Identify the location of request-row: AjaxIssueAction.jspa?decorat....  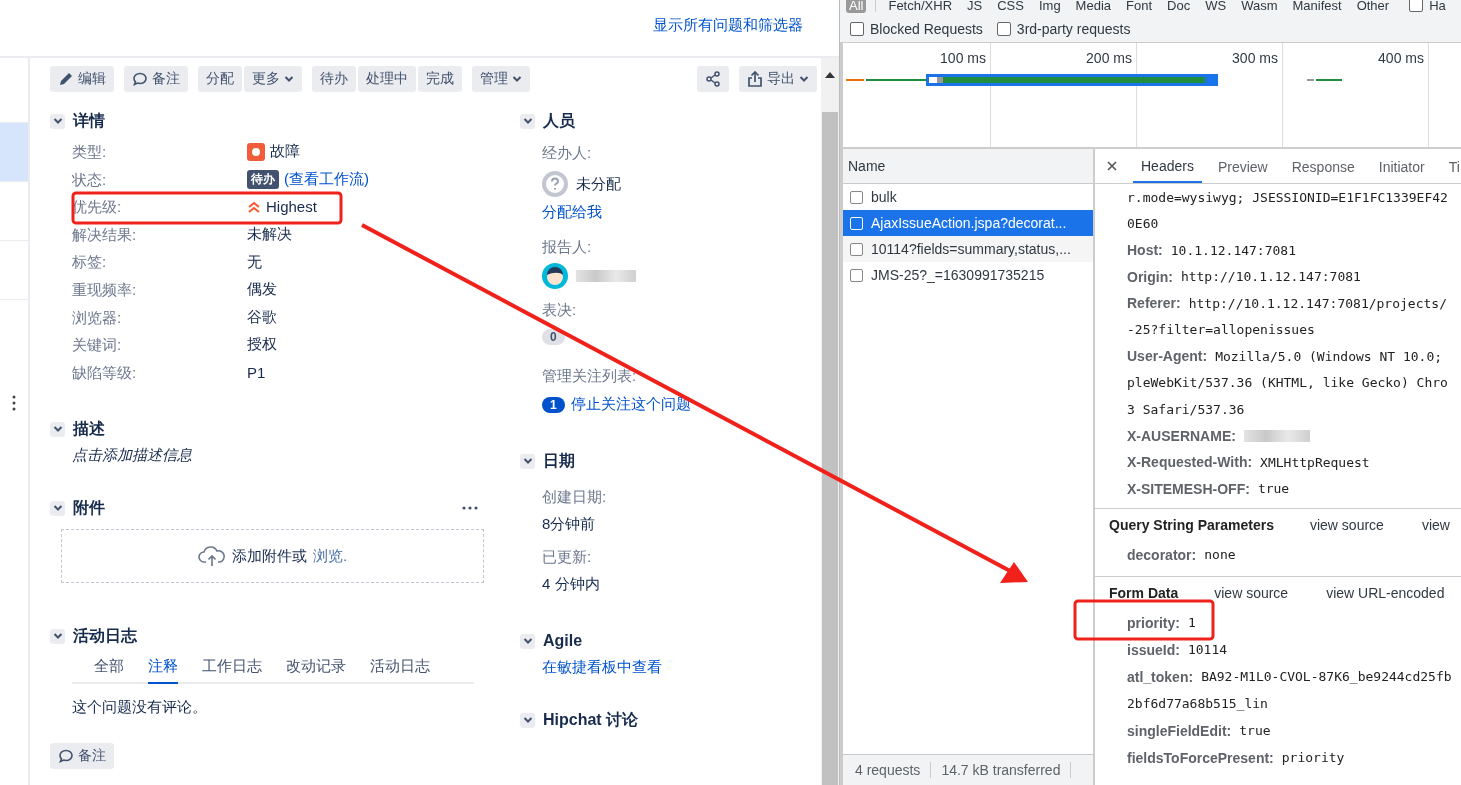
(968, 223).